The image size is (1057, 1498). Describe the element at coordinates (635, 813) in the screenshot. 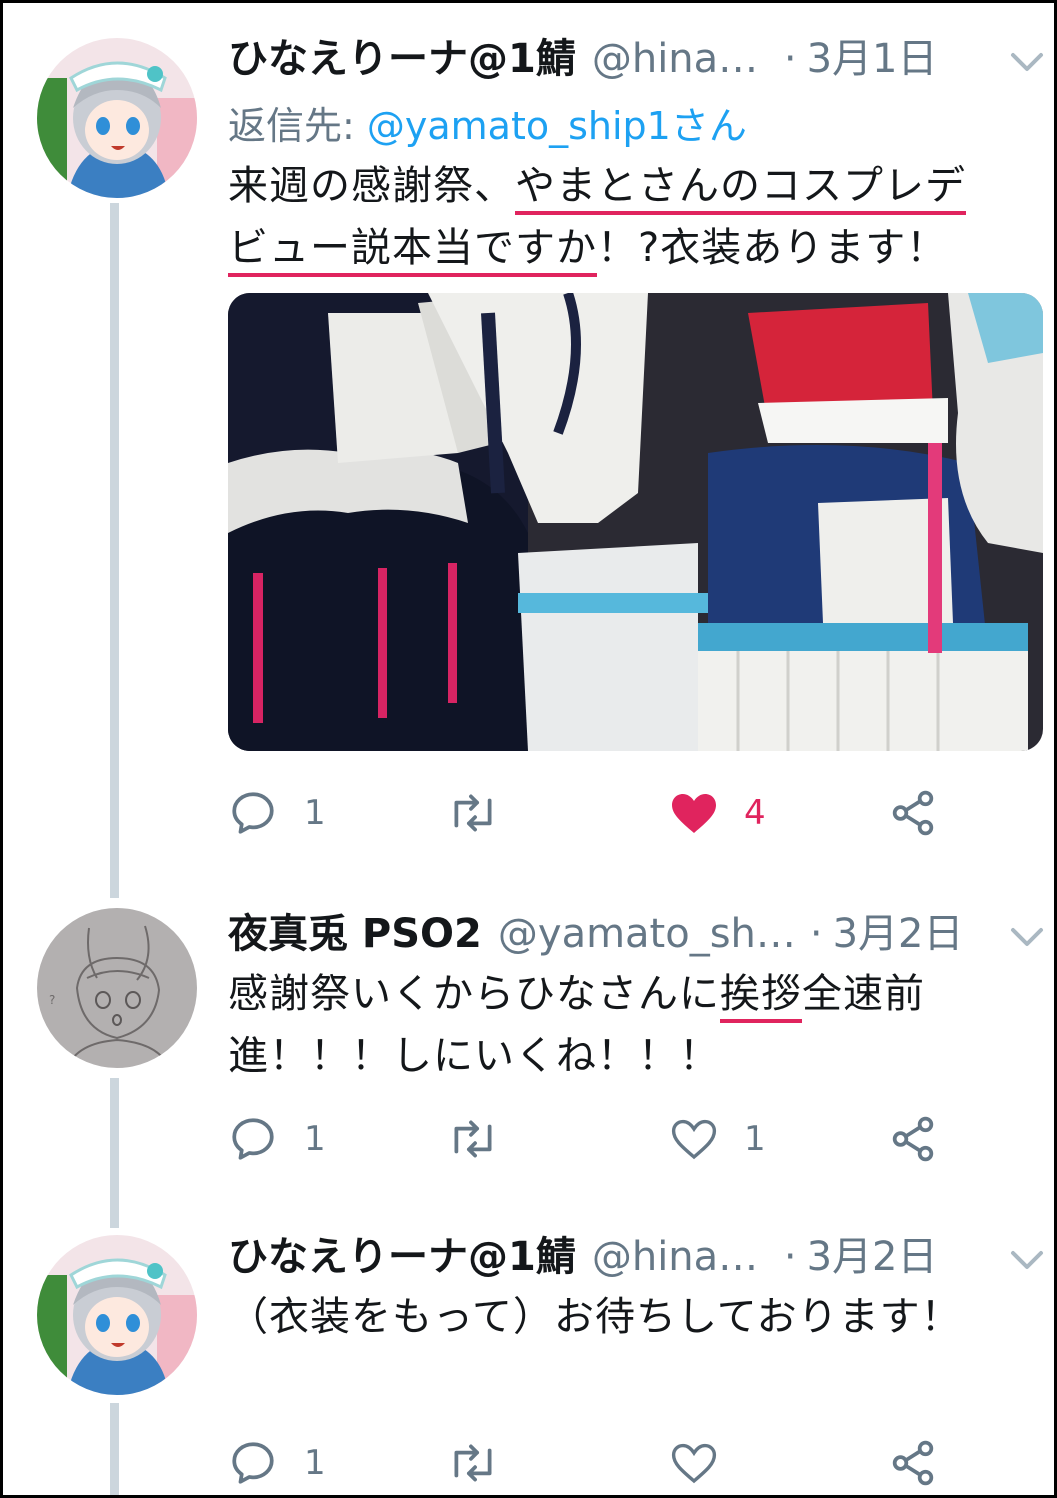

I see `tweet-actions: 1 4` at that location.